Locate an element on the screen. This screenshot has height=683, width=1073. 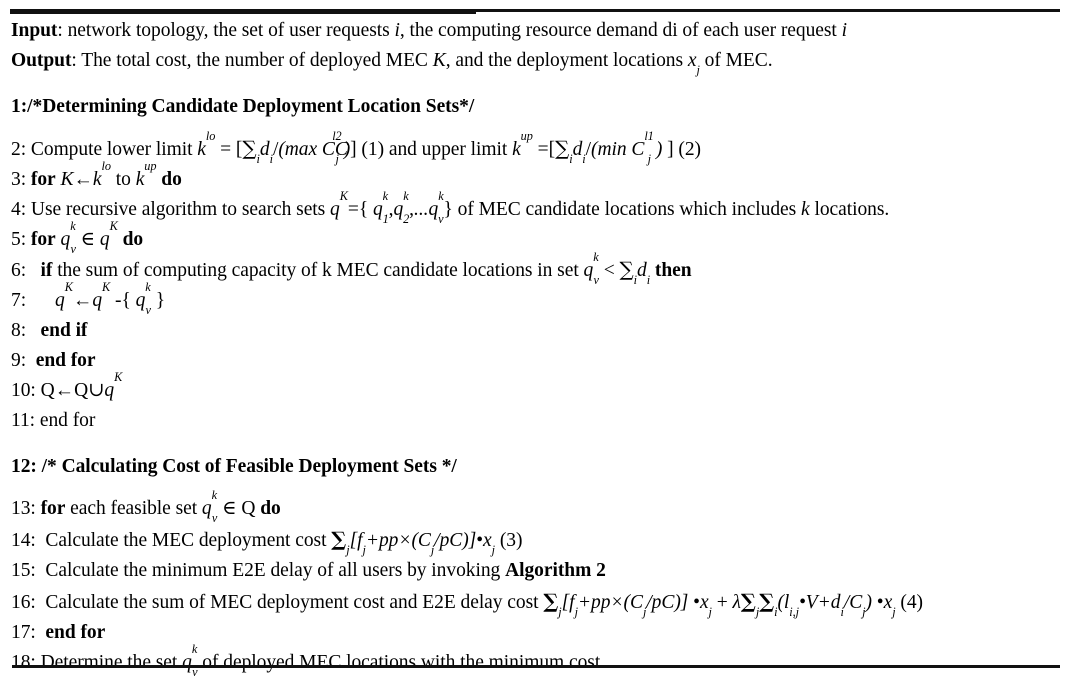
line-18-number: 18: is located at coordinates (26, 662).